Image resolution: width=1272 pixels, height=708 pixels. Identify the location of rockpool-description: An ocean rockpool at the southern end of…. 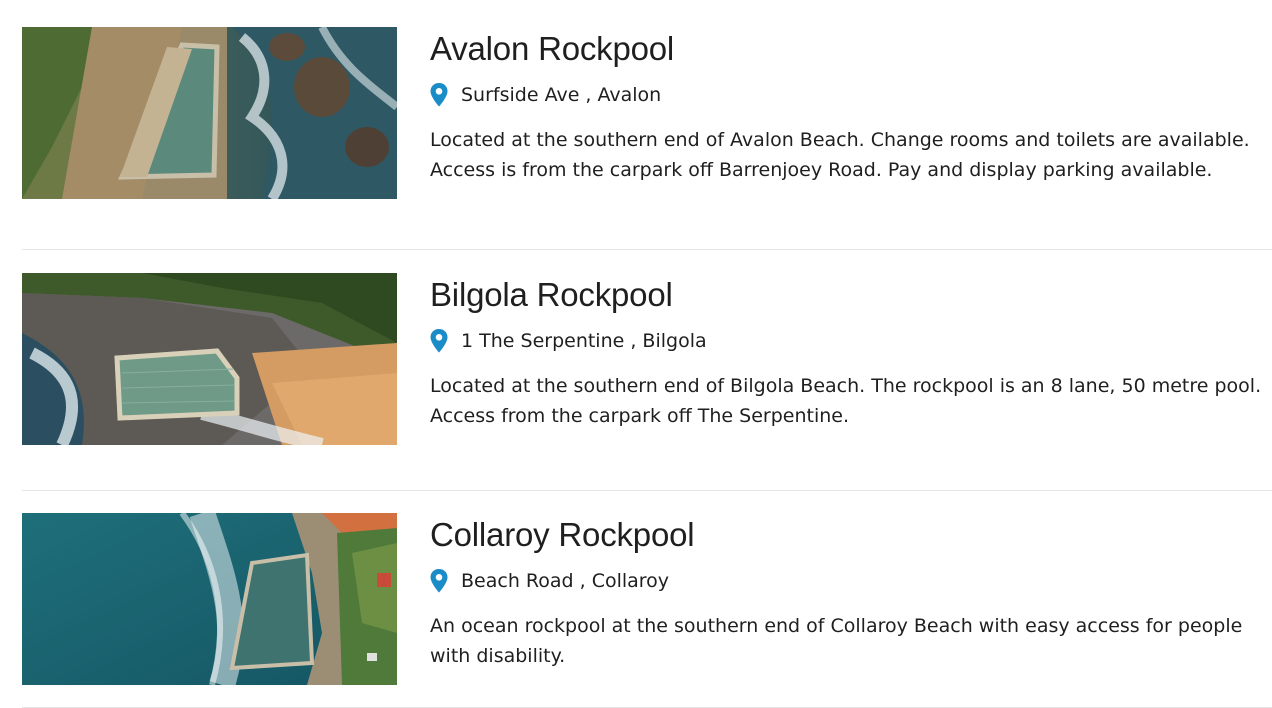
(836, 641).